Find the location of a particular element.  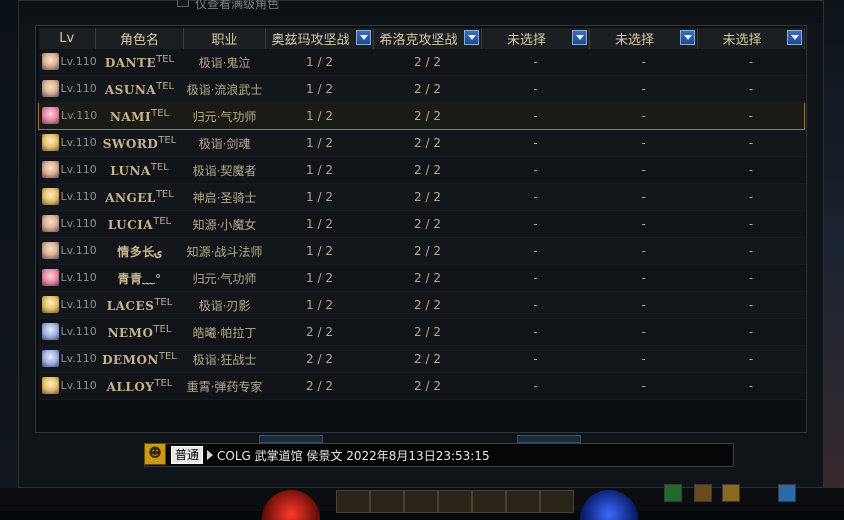

dungeon-4-dropdown-button is located at coordinates (687, 37).